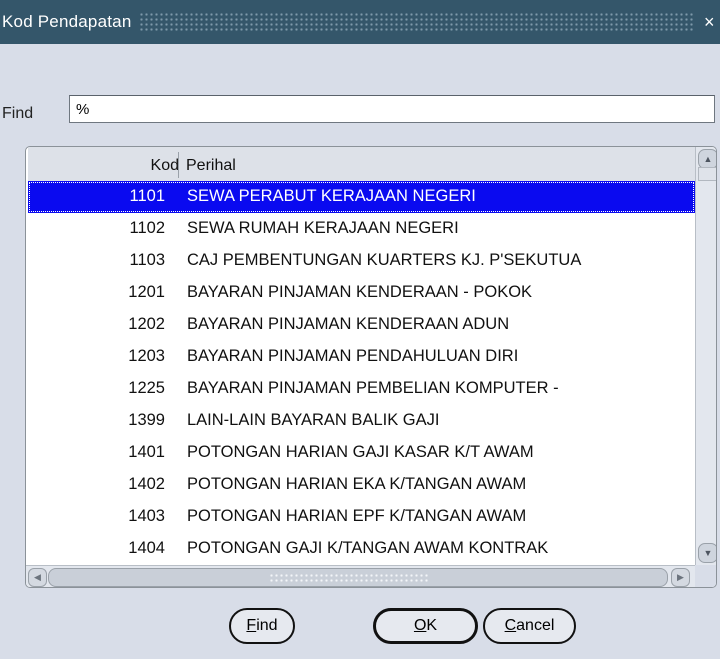 The image size is (720, 659). What do you see at coordinates (146, 484) in the screenshot?
I see `cell-kod: 1402` at bounding box center [146, 484].